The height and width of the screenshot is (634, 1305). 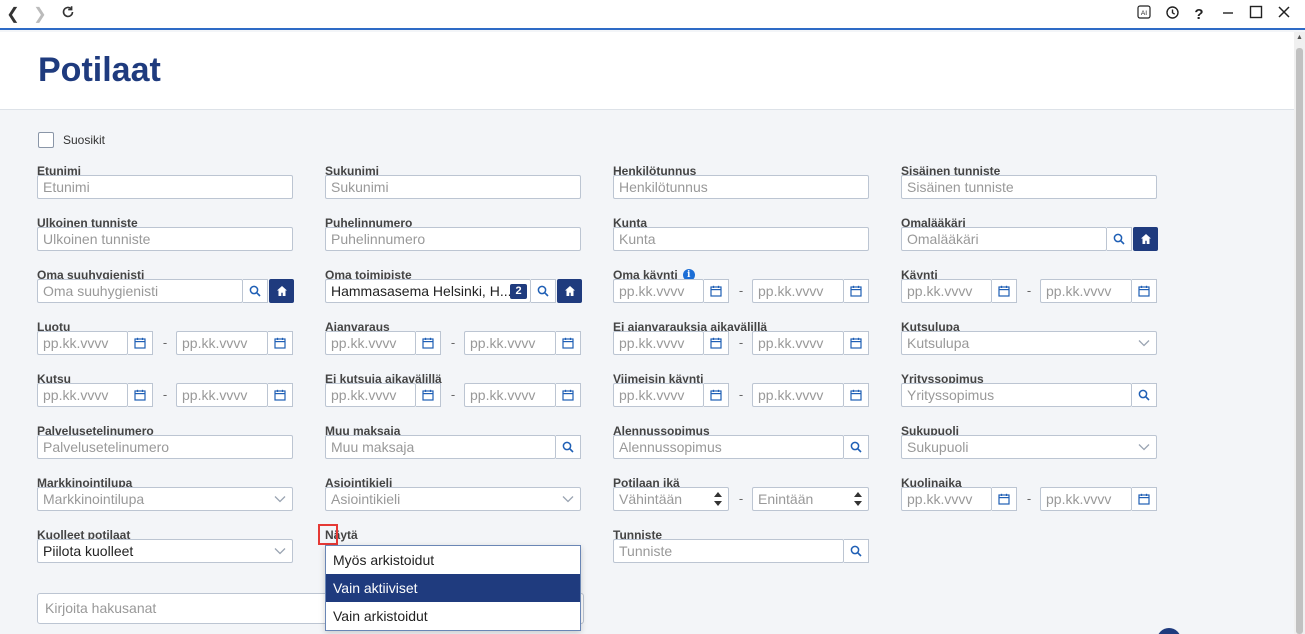 I want to click on selection-count-badge: 2, so click(x=518, y=291).